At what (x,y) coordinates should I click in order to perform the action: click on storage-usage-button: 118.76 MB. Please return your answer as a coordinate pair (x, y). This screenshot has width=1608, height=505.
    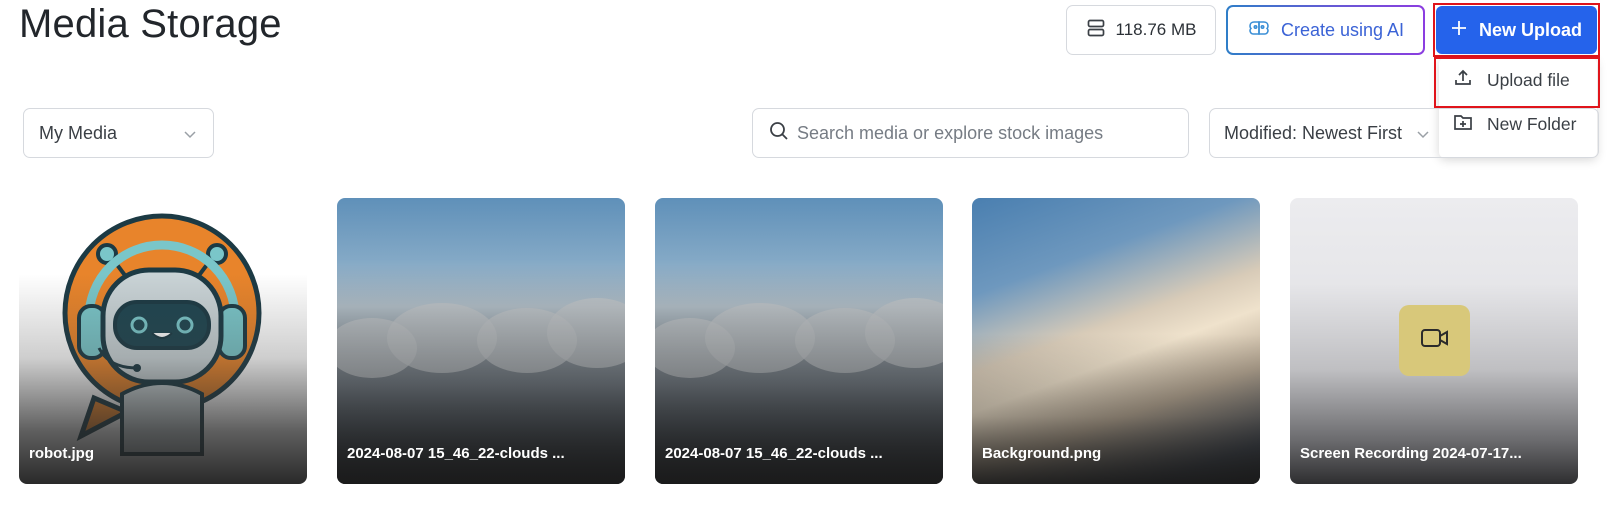
    Looking at the image, I should click on (1141, 30).